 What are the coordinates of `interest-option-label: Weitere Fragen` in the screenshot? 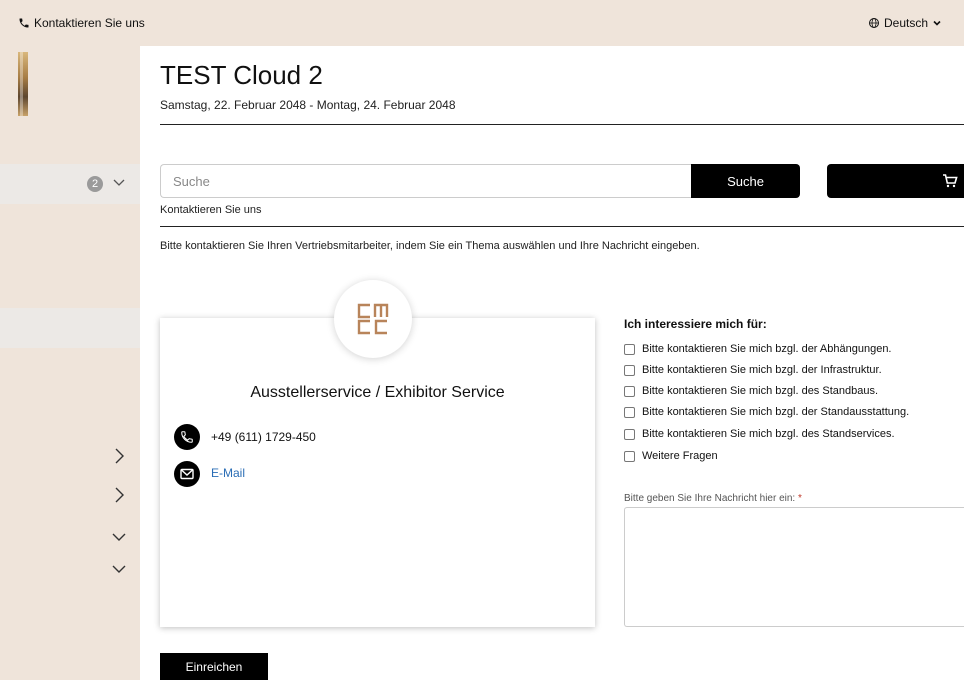 It's located at (680, 456).